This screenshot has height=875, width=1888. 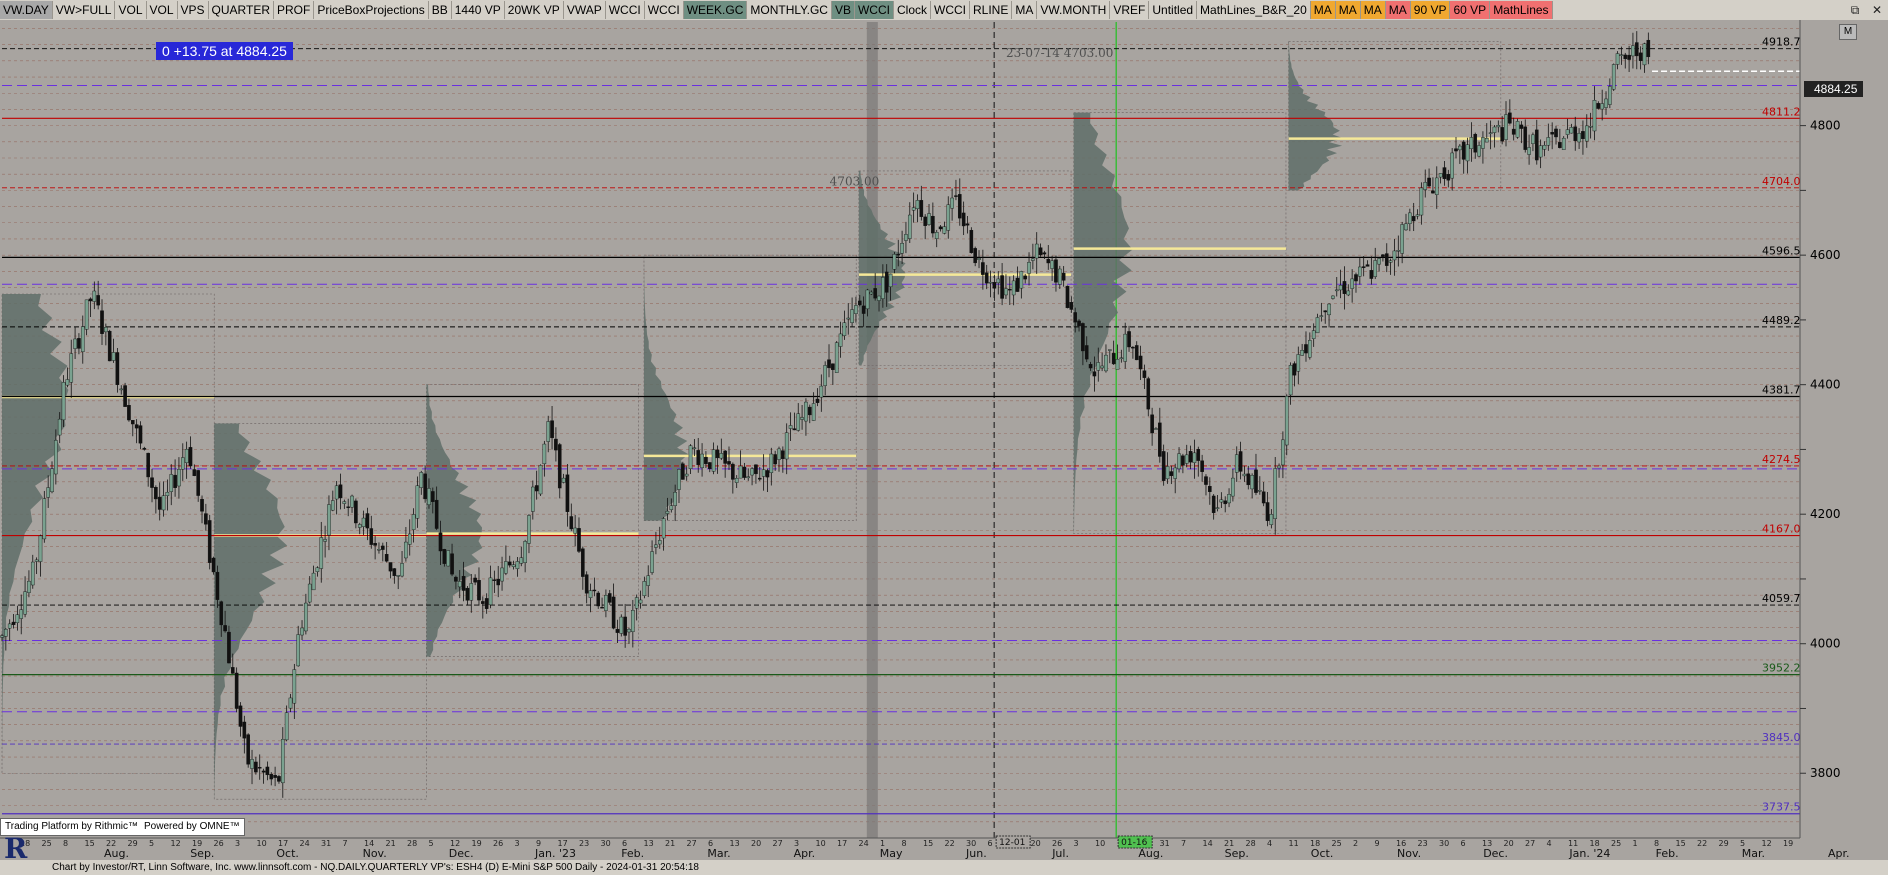 I want to click on toolbar-button-vwap: VWAP, so click(x=584, y=10).